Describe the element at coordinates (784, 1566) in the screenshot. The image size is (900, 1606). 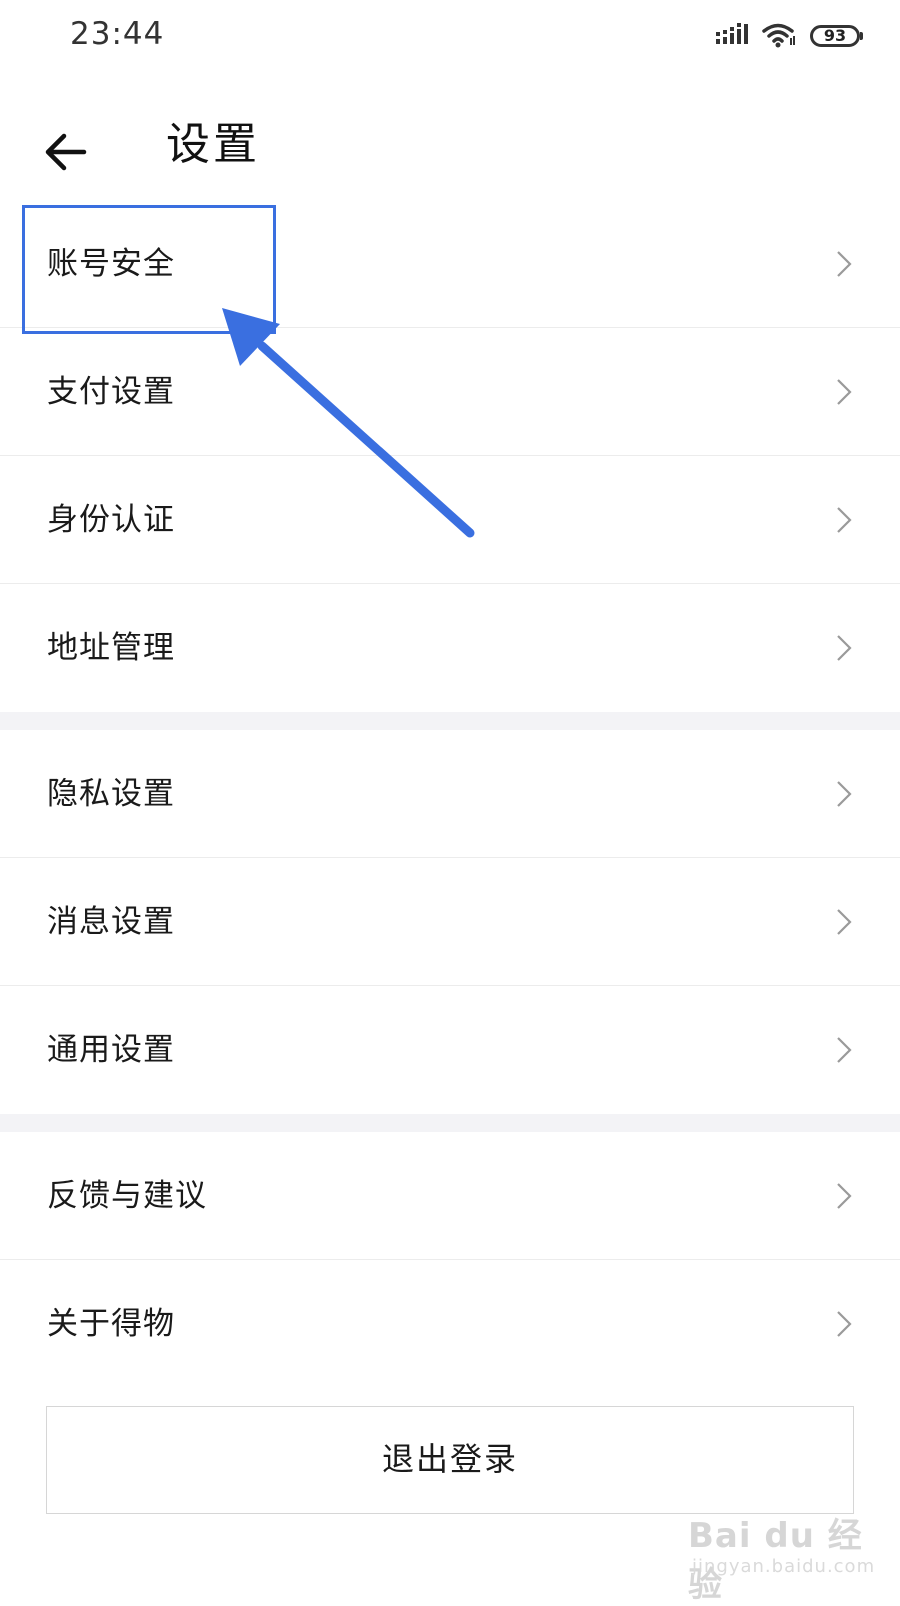
I see `watermark-sub: jingyan.baidu.com` at that location.